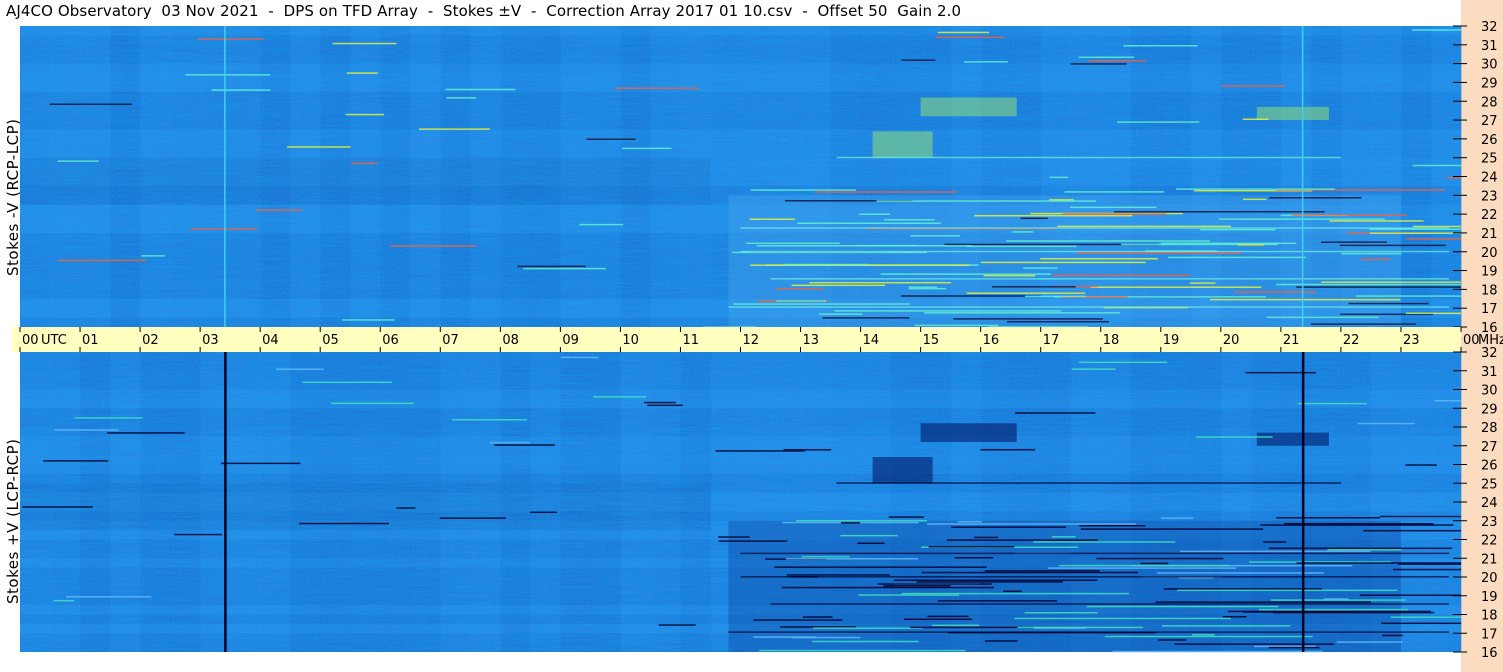 The height and width of the screenshot is (672, 1503). I want to click on x-tick-label: 10, so click(630, 340).